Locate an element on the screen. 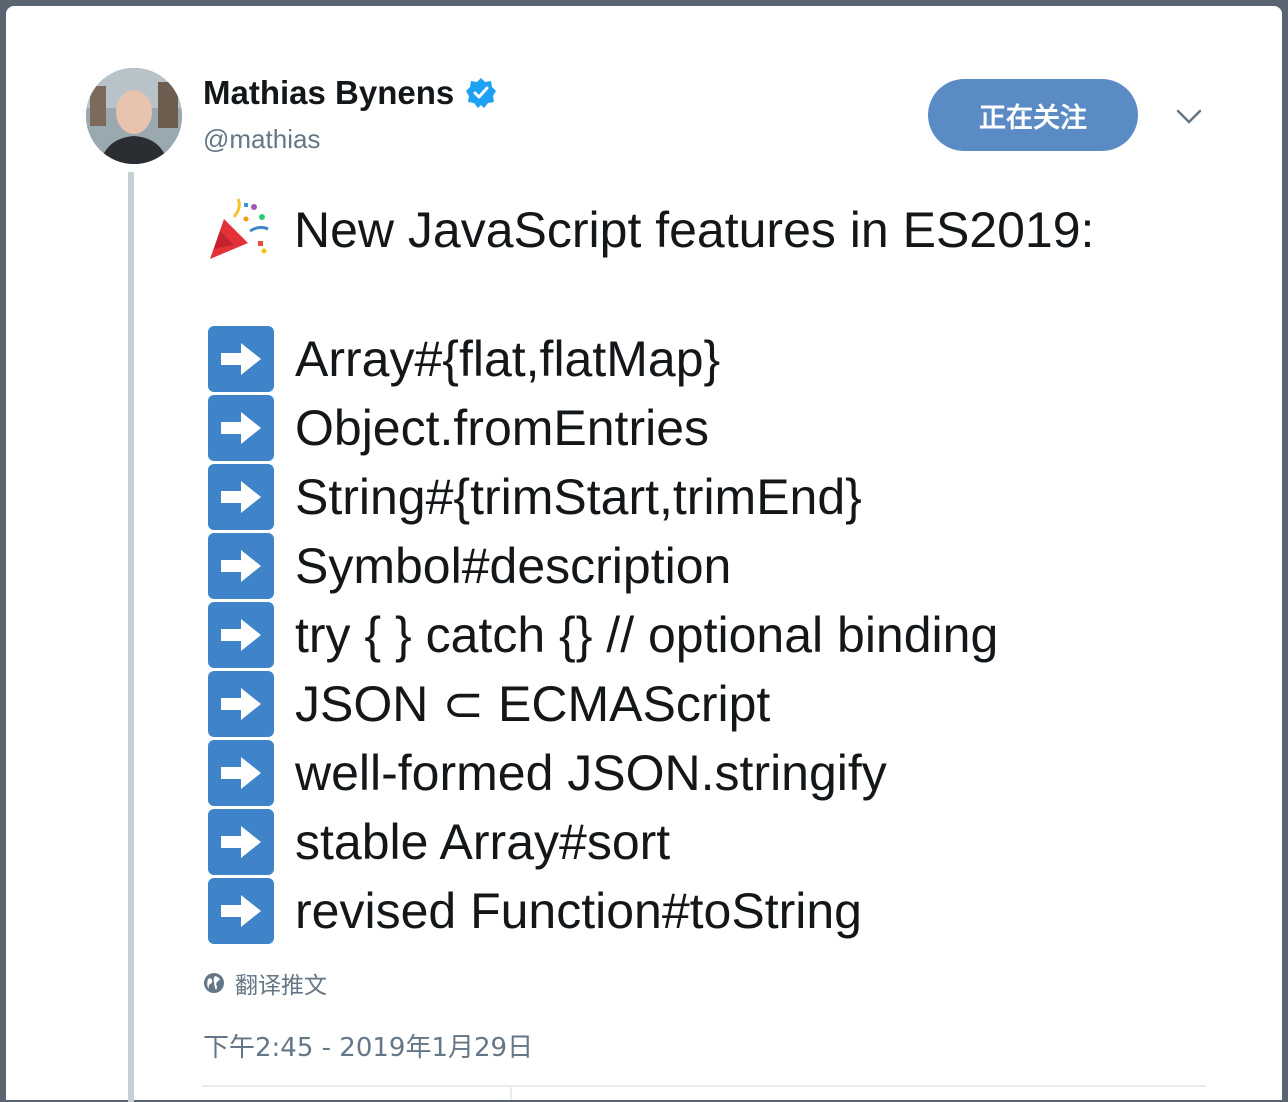  chevron-down-icon is located at coordinates (1189, 117).